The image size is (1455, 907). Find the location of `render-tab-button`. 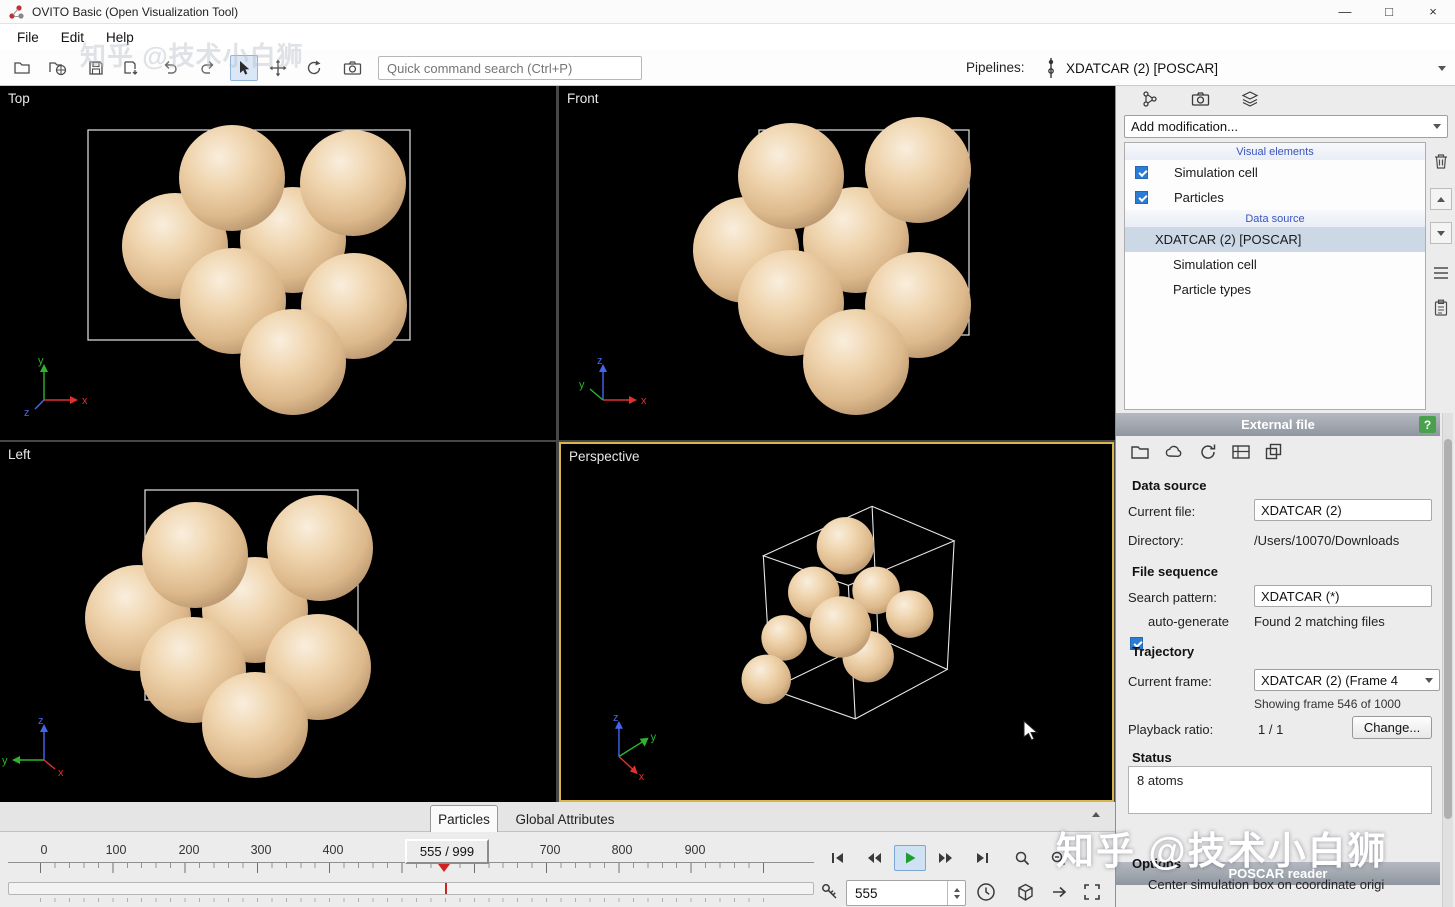

render-tab-button is located at coordinates (1200, 99).